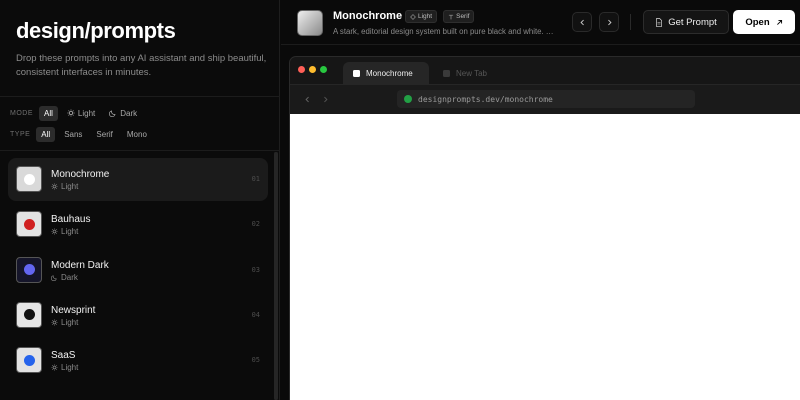 The image size is (800, 400). Describe the element at coordinates (138, 360) in the screenshot. I see `prompt-item-saas: SaaS Light 05` at that location.